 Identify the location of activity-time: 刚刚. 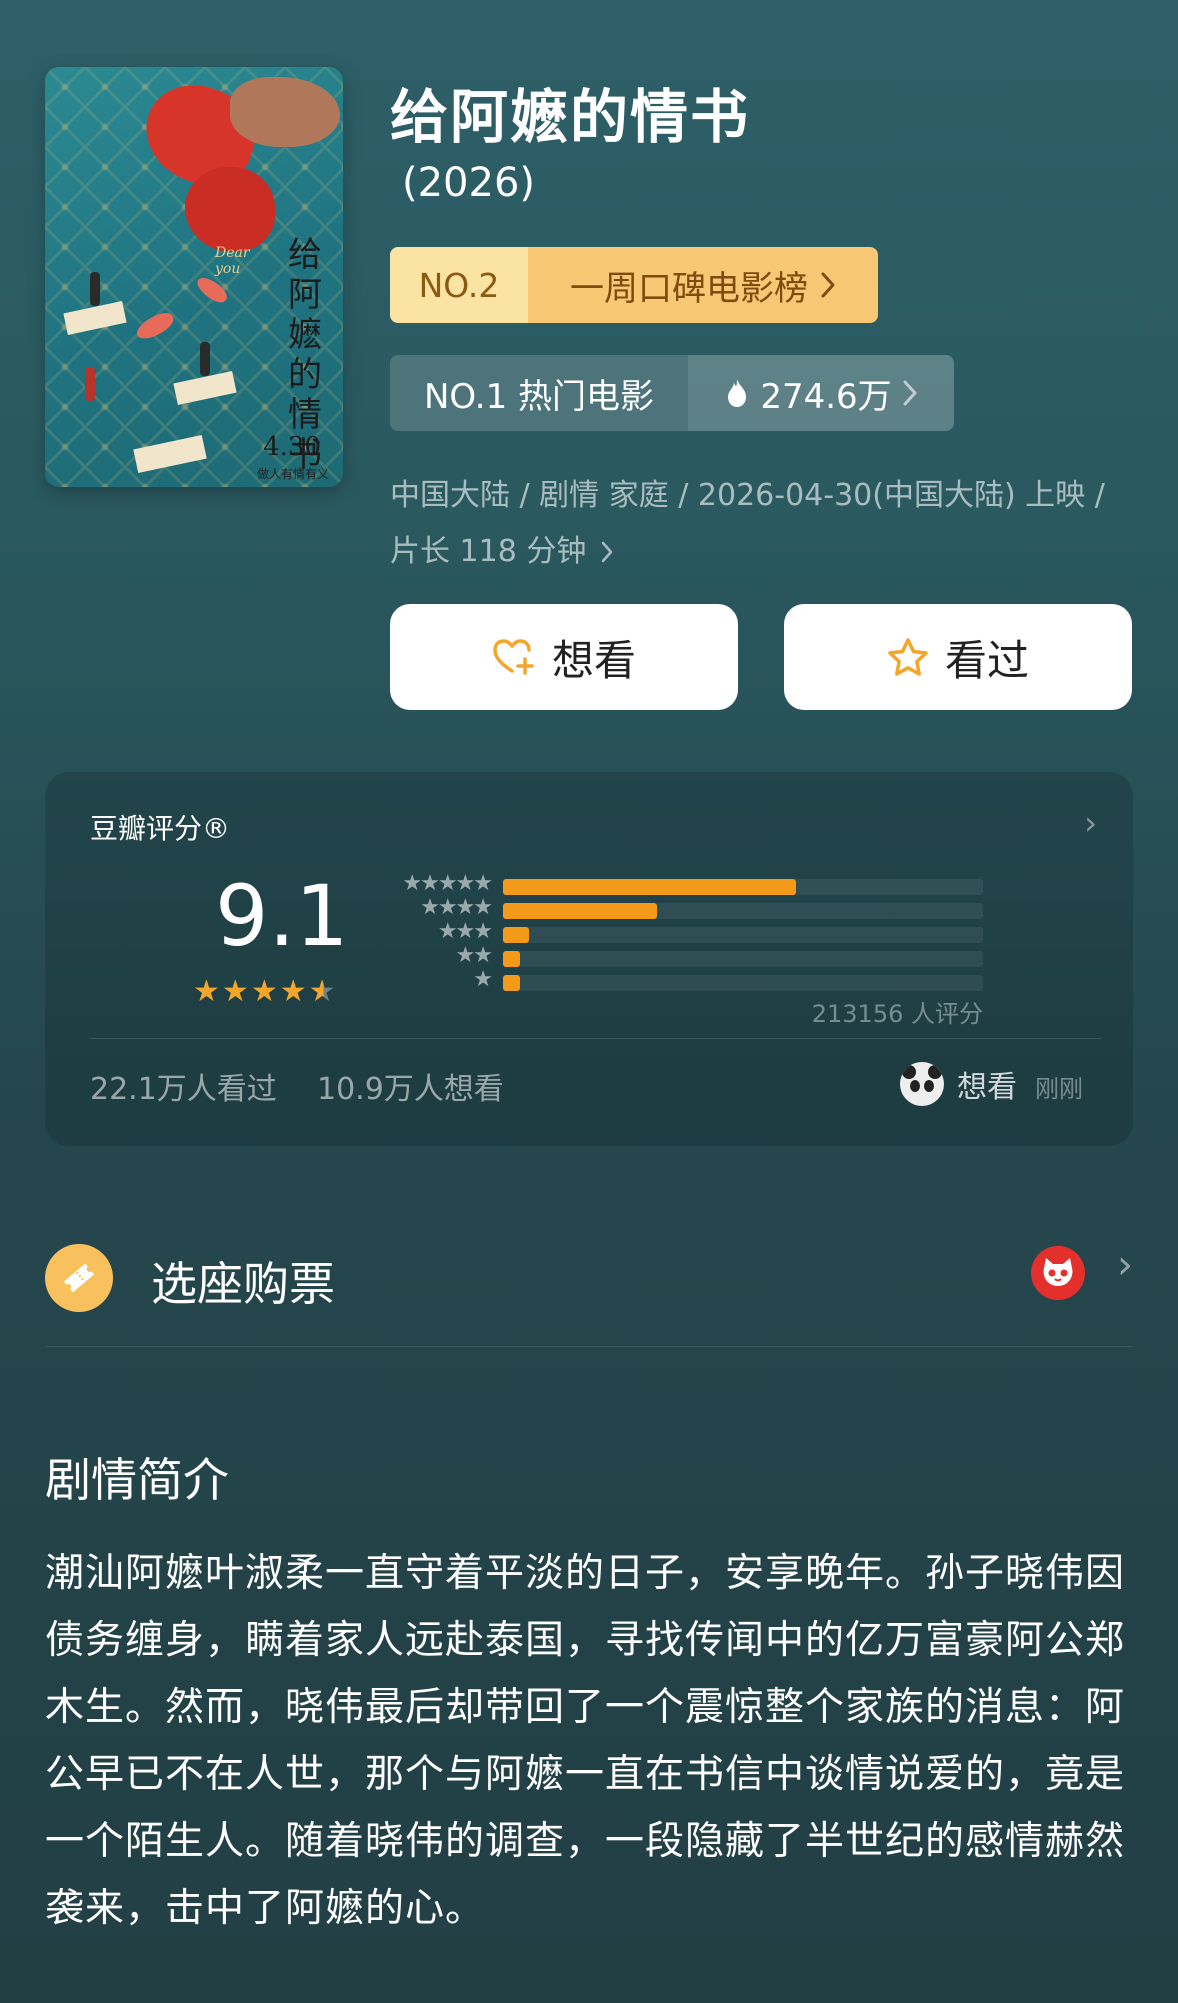
(1059, 1089).